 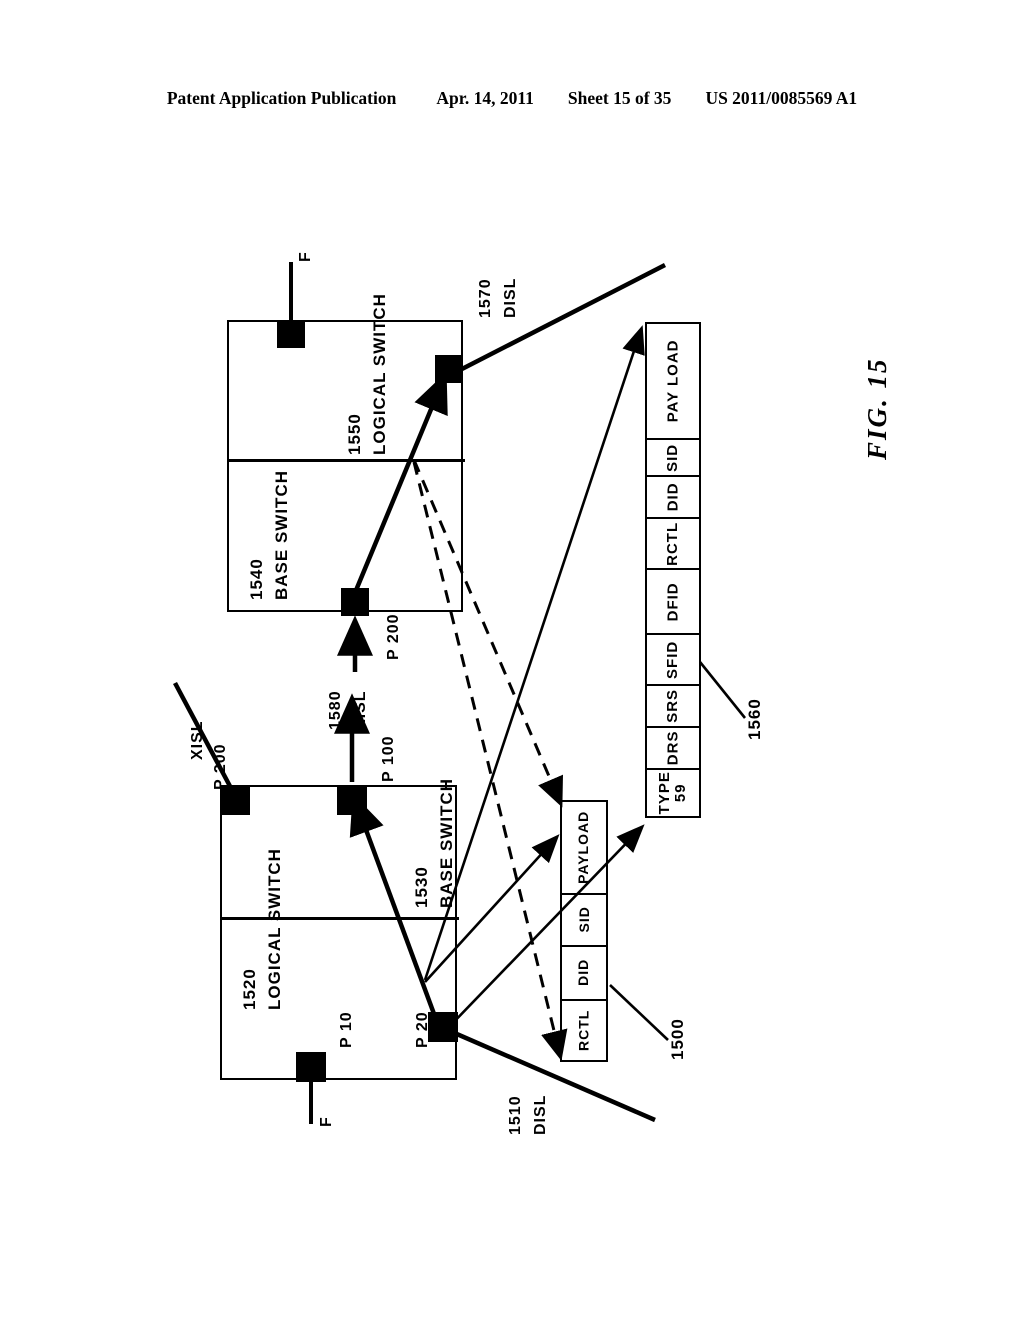 I want to click on top-chassis-divider, so click(x=347, y=460).